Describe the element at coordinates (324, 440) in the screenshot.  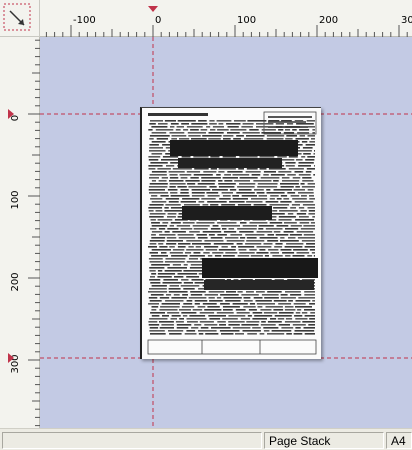
I see `status-mode: Page Stack` at that location.